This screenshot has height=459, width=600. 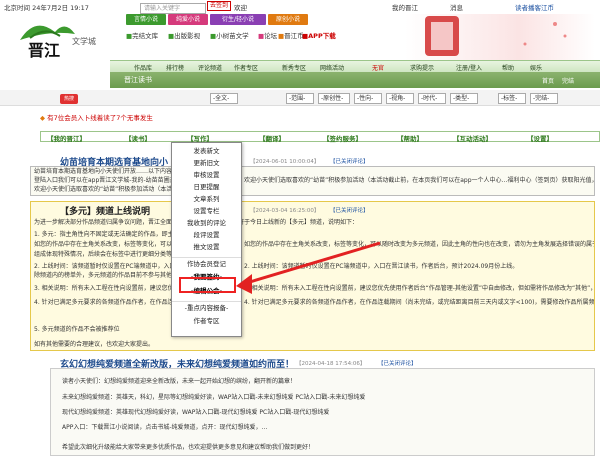 I want to click on article-2-date: 【2024-03-04 16:25:00】, so click(x=285, y=211).